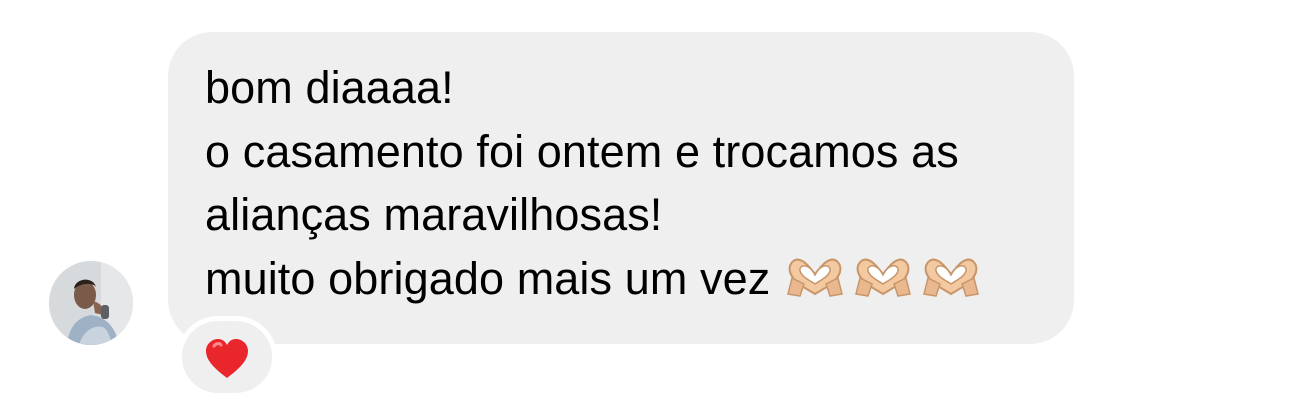 This screenshot has width=1290, height=413. I want to click on reaction-badge, so click(227, 357).